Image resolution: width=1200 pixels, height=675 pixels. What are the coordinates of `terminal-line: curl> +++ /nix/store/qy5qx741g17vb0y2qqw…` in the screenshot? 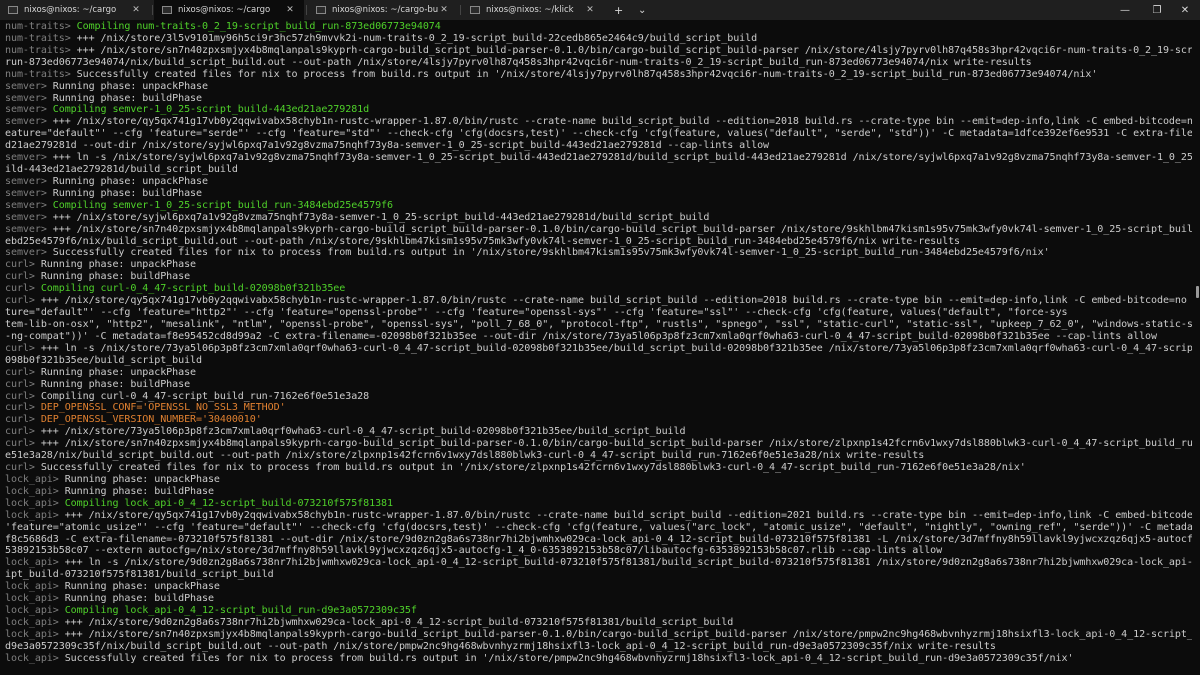 It's located at (598, 301).